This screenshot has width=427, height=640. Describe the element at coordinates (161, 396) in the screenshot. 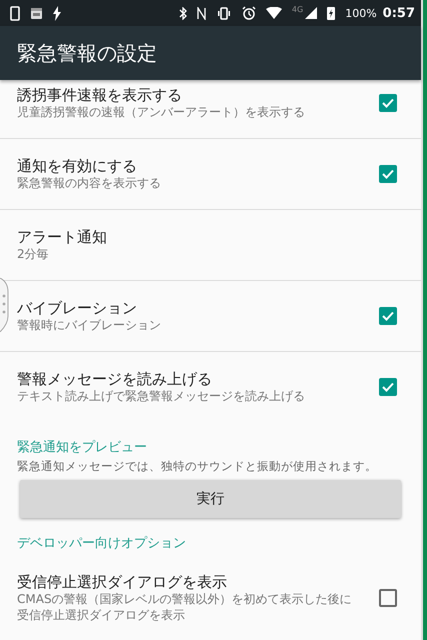

I see `setting-summary: テキスト読み上げで緊急警報メッセージを読み上げる` at that location.